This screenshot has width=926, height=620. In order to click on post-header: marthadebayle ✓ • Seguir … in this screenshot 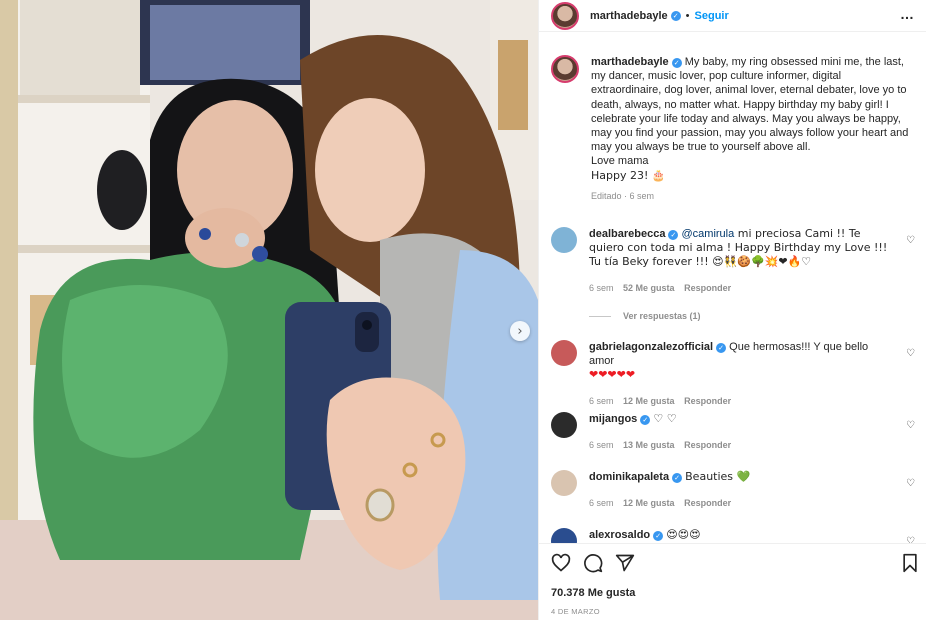, I will do `click(732, 16)`.